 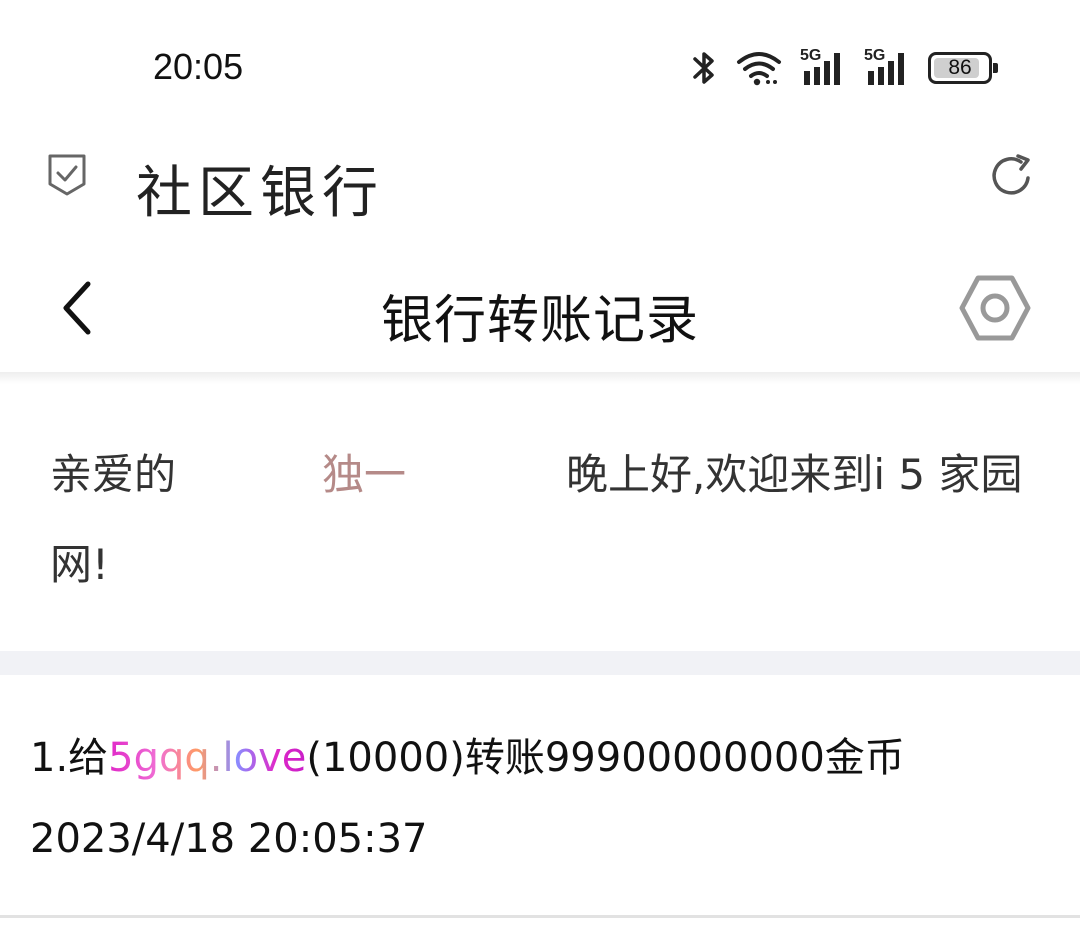 What do you see at coordinates (540, 916) in the screenshot?
I see `record-divider` at bounding box center [540, 916].